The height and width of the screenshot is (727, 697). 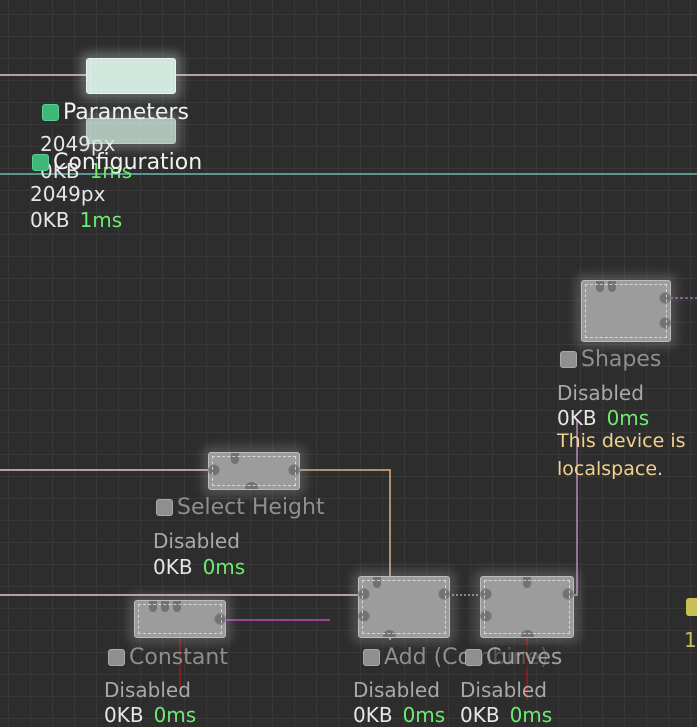 I want to click on node-configuration-stats: 0KB 1ms, so click(x=76, y=220).